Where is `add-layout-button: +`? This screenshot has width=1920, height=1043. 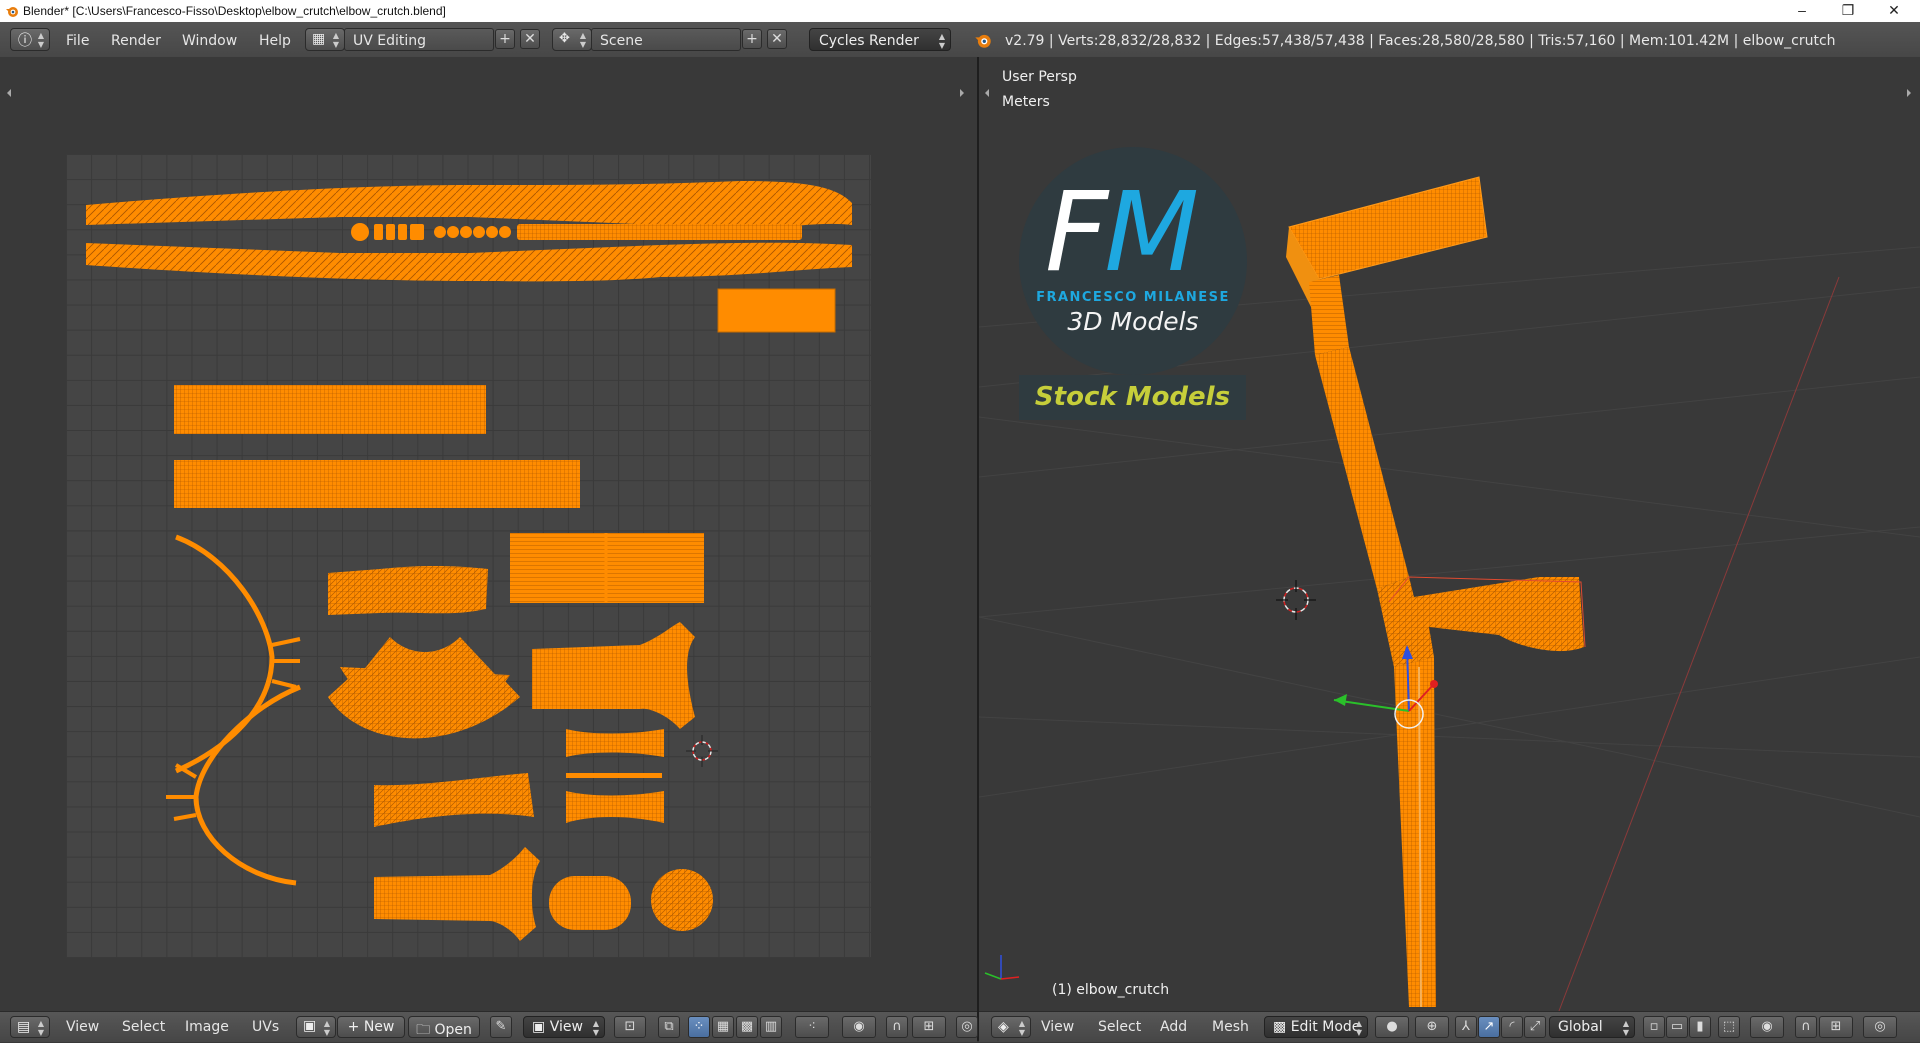 add-layout-button: + is located at coordinates (505, 39).